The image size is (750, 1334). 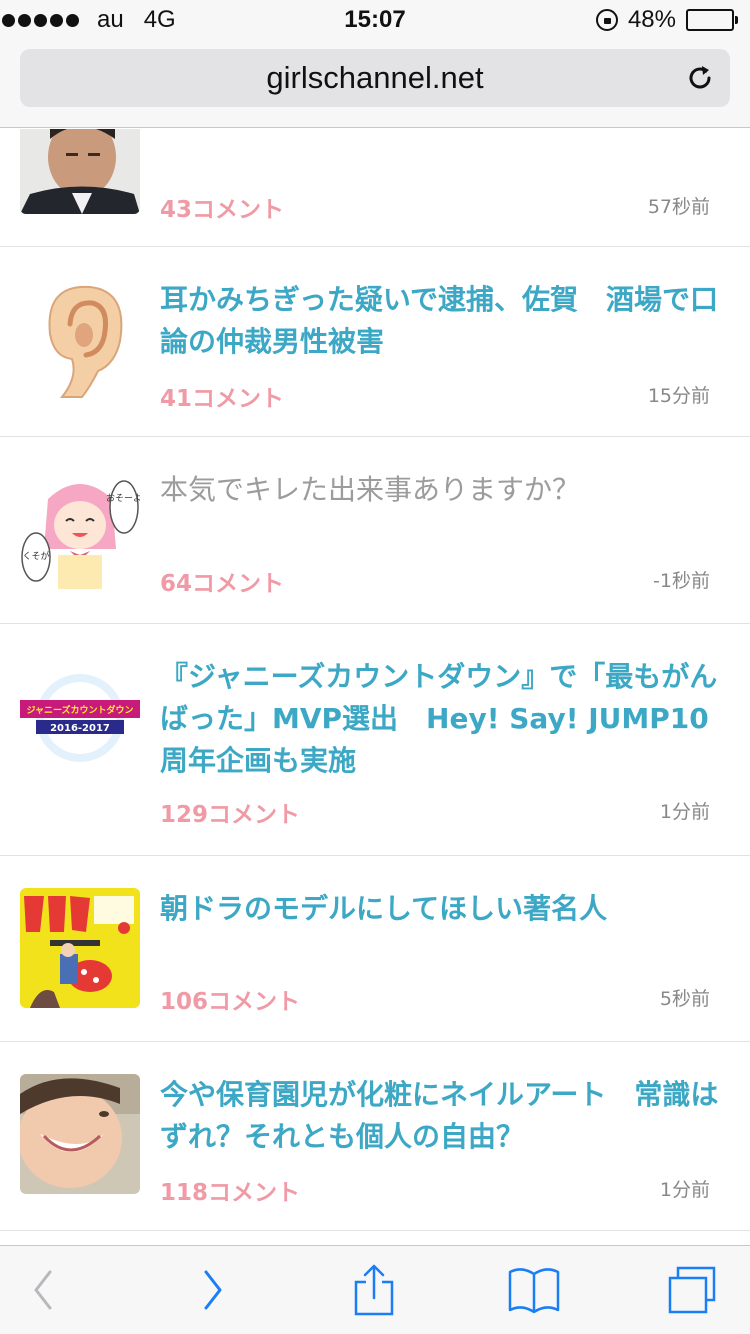 I want to click on address-bar: girlschannel.net, so click(x=375, y=84).